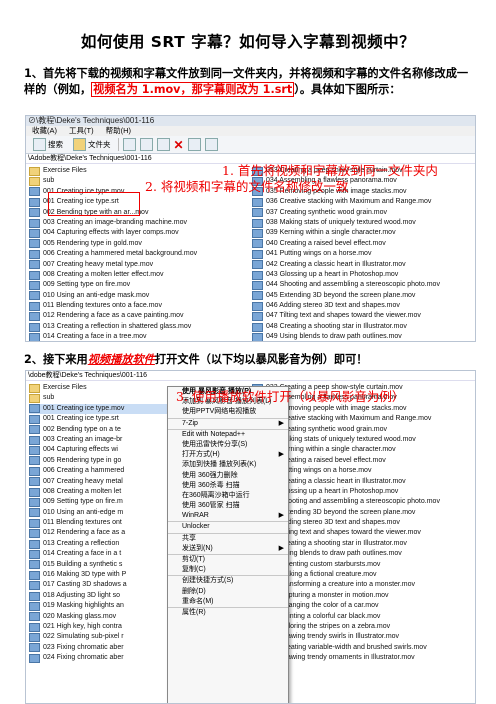  Describe the element at coordinates (84, 471) in the screenshot. I see `file-name: 006 Creating a hammered` at that location.